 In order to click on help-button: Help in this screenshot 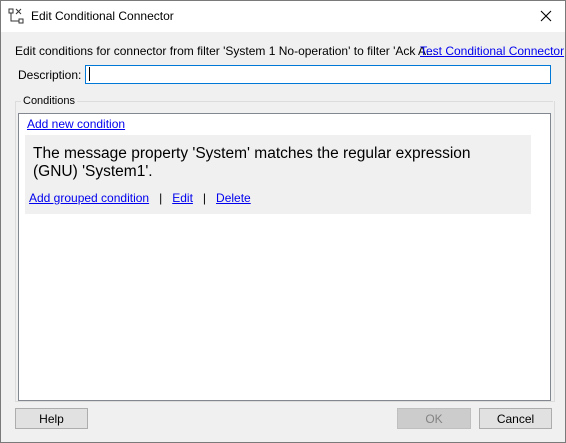, I will do `click(51, 418)`.